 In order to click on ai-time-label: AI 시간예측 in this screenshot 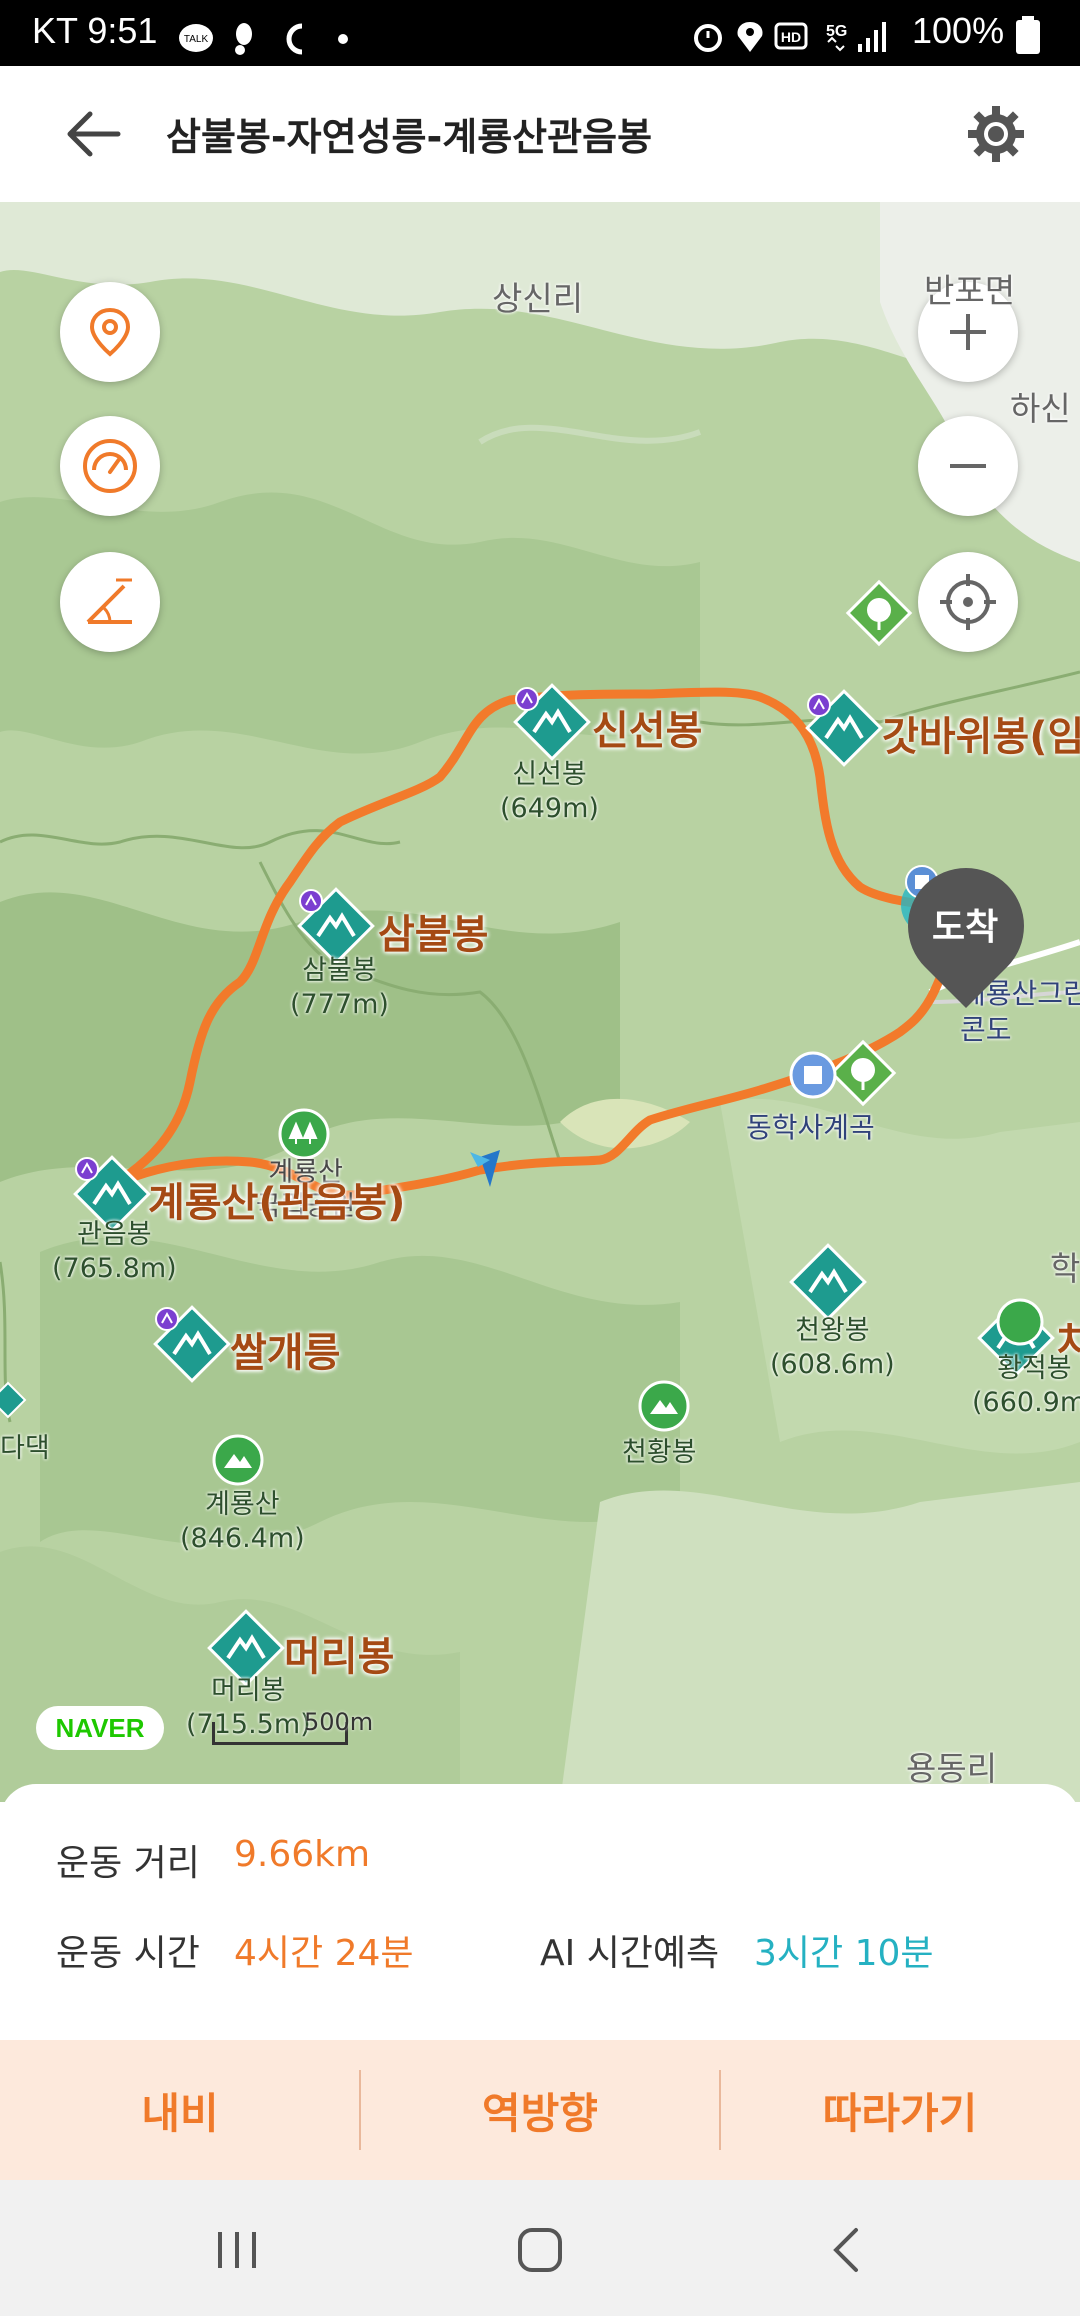, I will do `click(630, 1953)`.